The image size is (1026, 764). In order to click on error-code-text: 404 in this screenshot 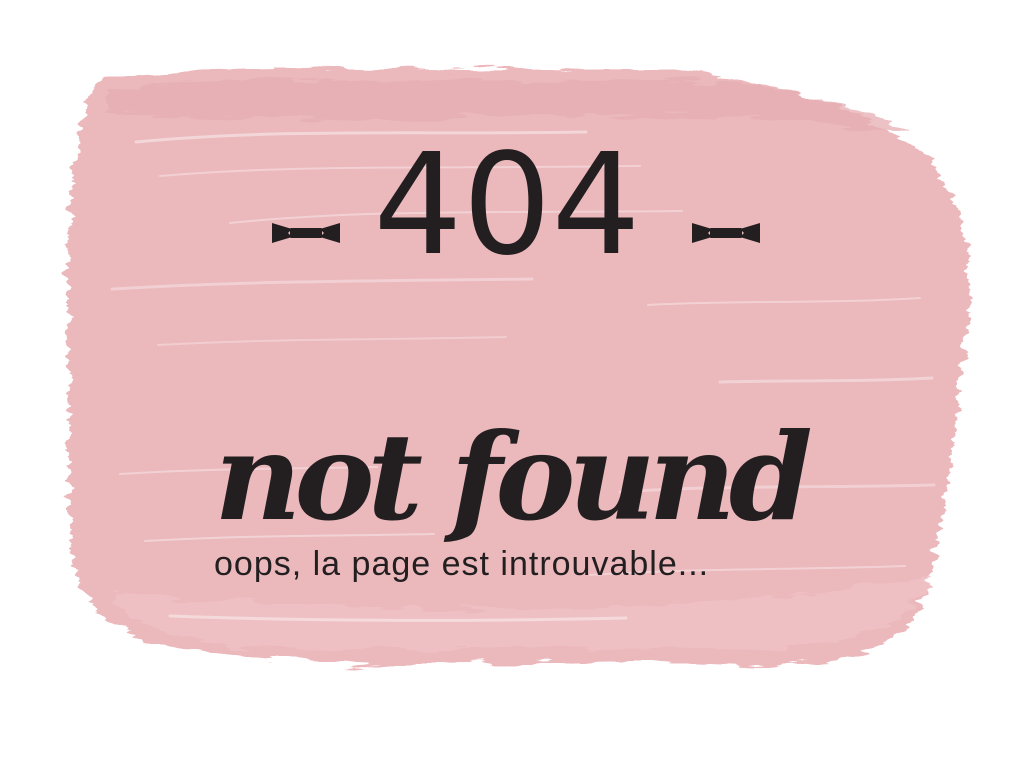, I will do `click(507, 205)`.